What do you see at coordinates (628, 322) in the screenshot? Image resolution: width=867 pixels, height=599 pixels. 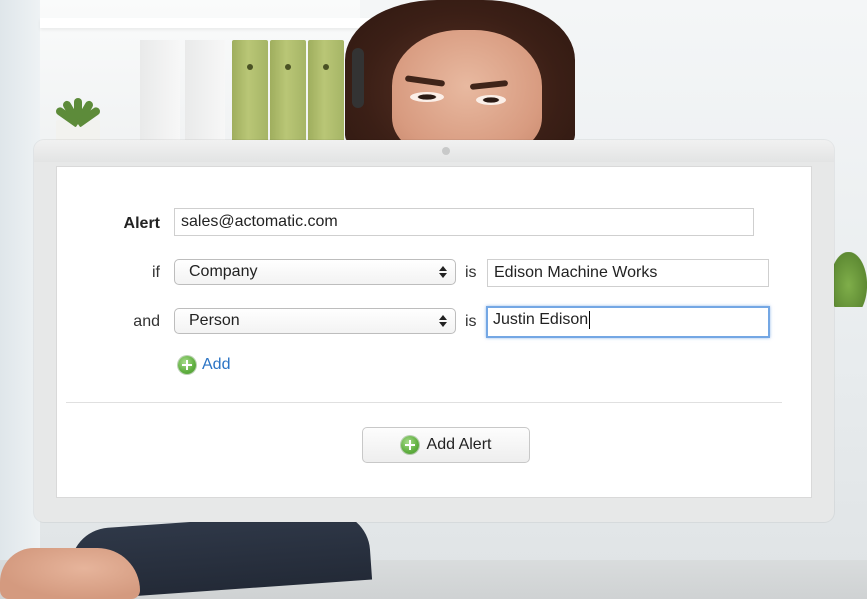 I see `rule-value-field-person: Justin Edison` at bounding box center [628, 322].